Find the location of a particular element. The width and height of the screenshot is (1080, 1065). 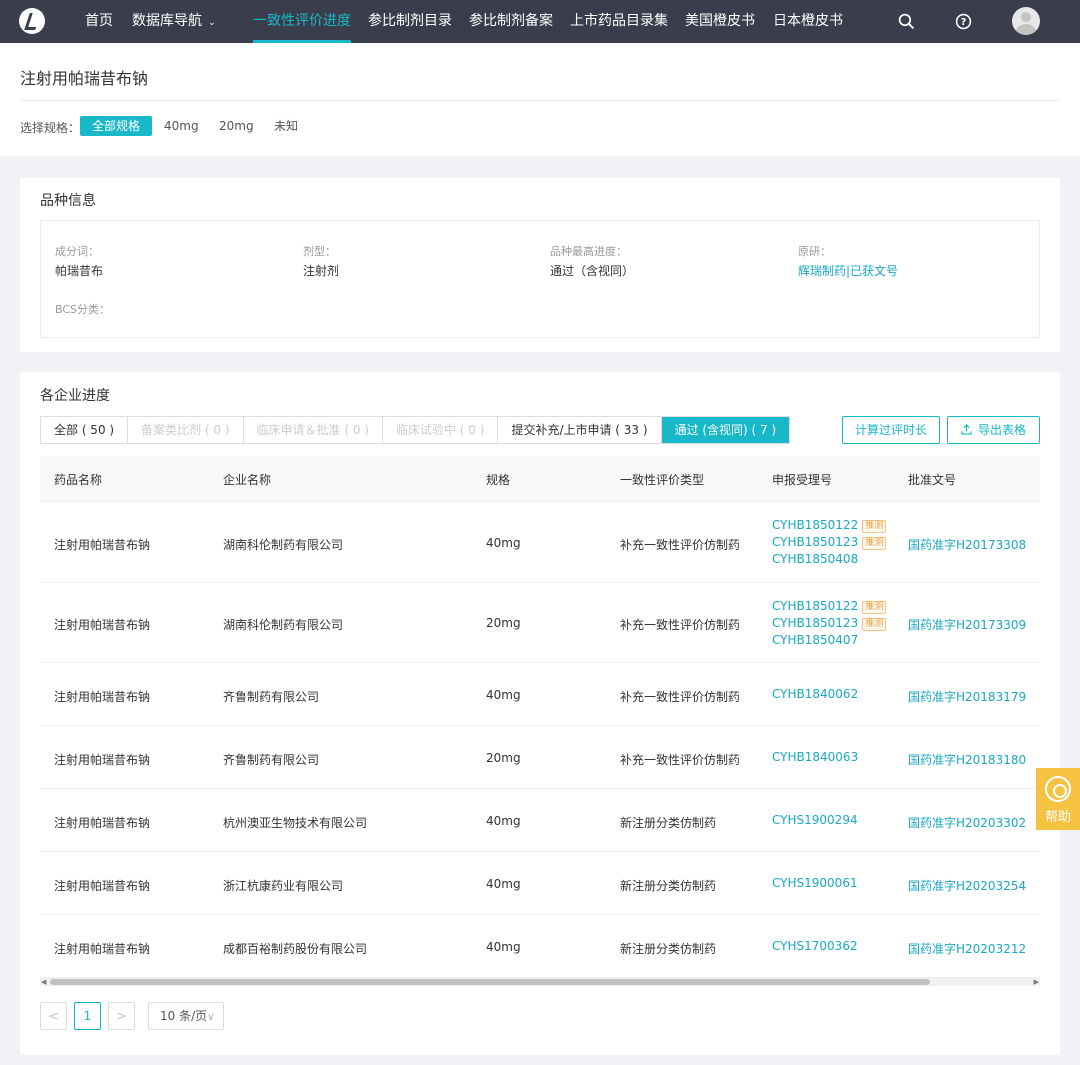

originator-link: 辉瑞制药|已获文号 is located at coordinates (848, 270).